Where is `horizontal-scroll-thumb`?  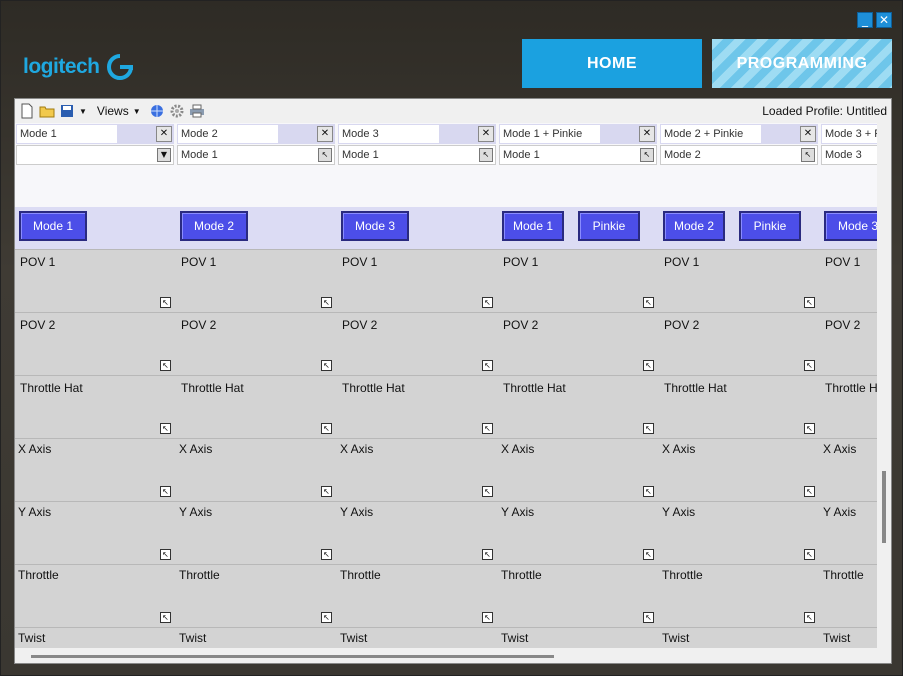
horizontal-scroll-thumb is located at coordinates (292, 656).